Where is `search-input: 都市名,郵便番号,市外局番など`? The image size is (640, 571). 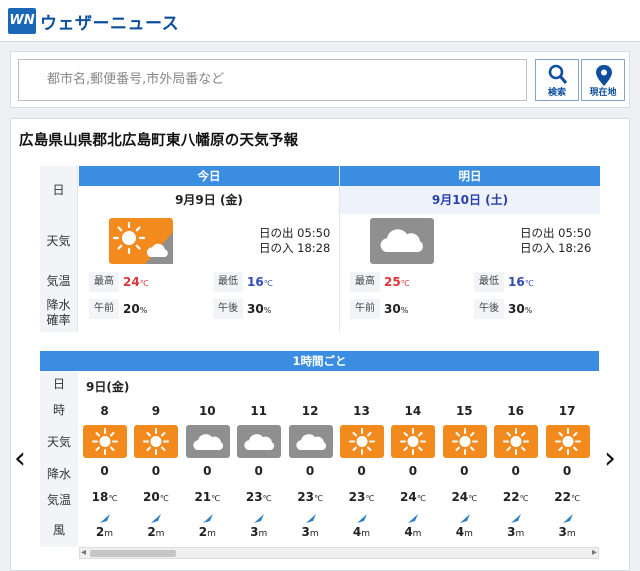 search-input: 都市名,郵便番号,市外局番など is located at coordinates (272, 80).